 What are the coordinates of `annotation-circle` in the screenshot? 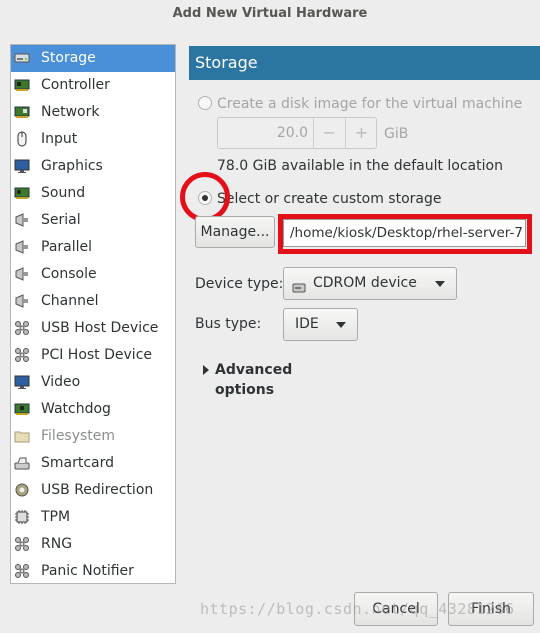 It's located at (205, 197).